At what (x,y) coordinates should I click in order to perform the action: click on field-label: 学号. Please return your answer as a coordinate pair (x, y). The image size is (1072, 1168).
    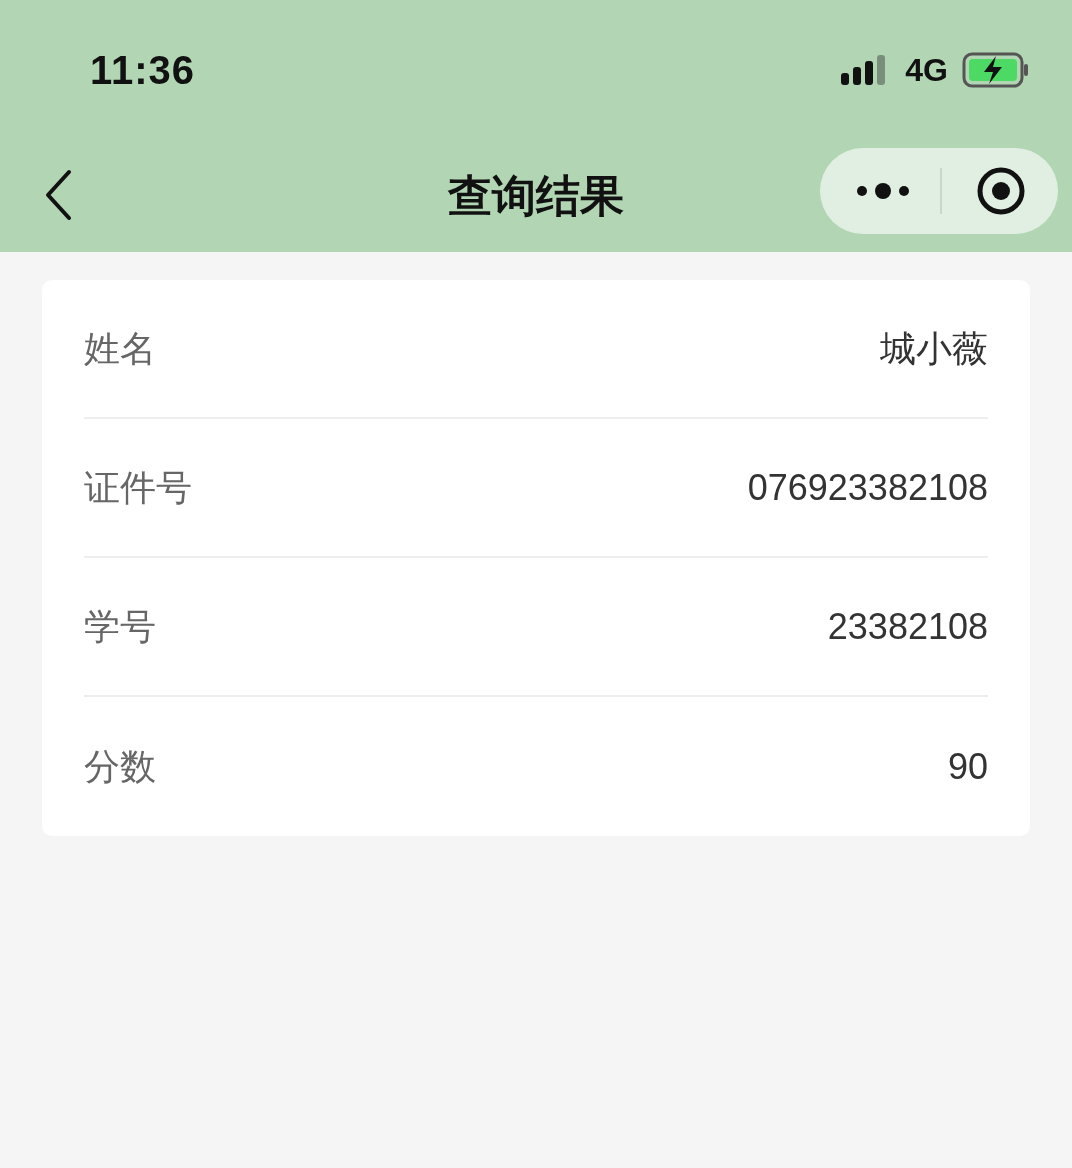
    Looking at the image, I should click on (120, 626).